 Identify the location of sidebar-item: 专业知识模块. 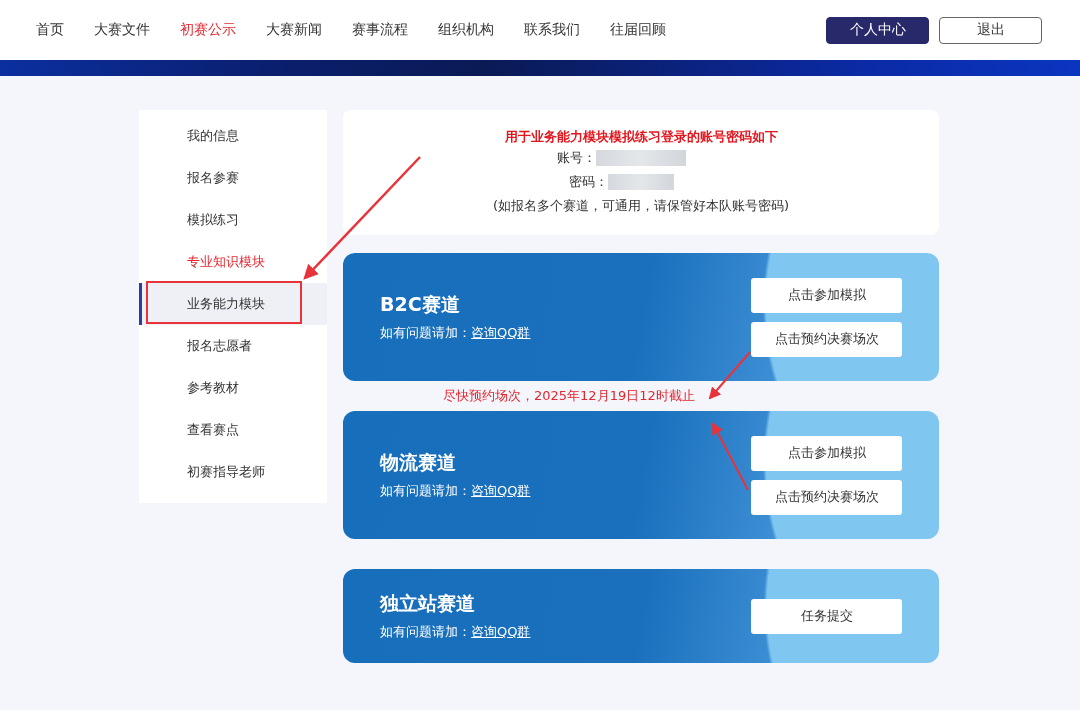
(233, 262).